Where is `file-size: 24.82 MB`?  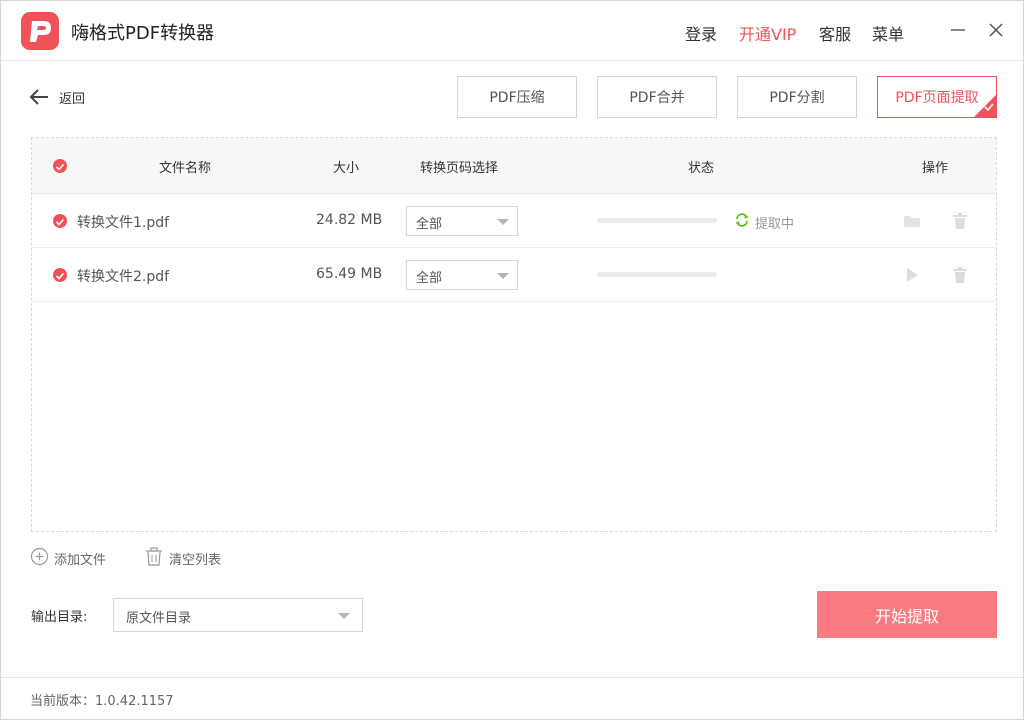
file-size: 24.82 MB is located at coordinates (349, 220).